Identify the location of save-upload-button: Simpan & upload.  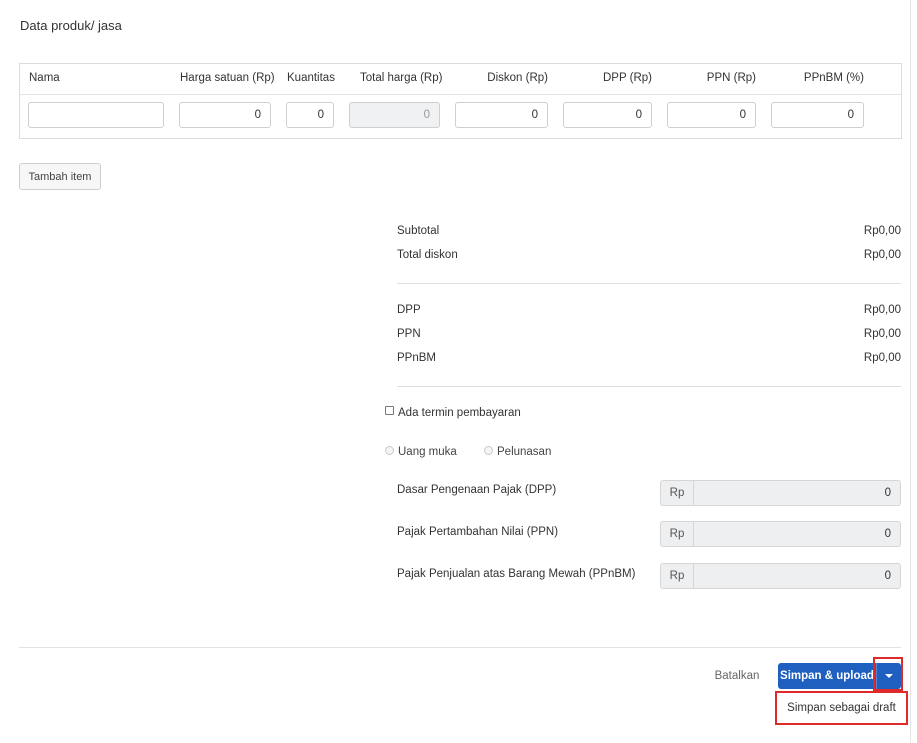
(827, 676).